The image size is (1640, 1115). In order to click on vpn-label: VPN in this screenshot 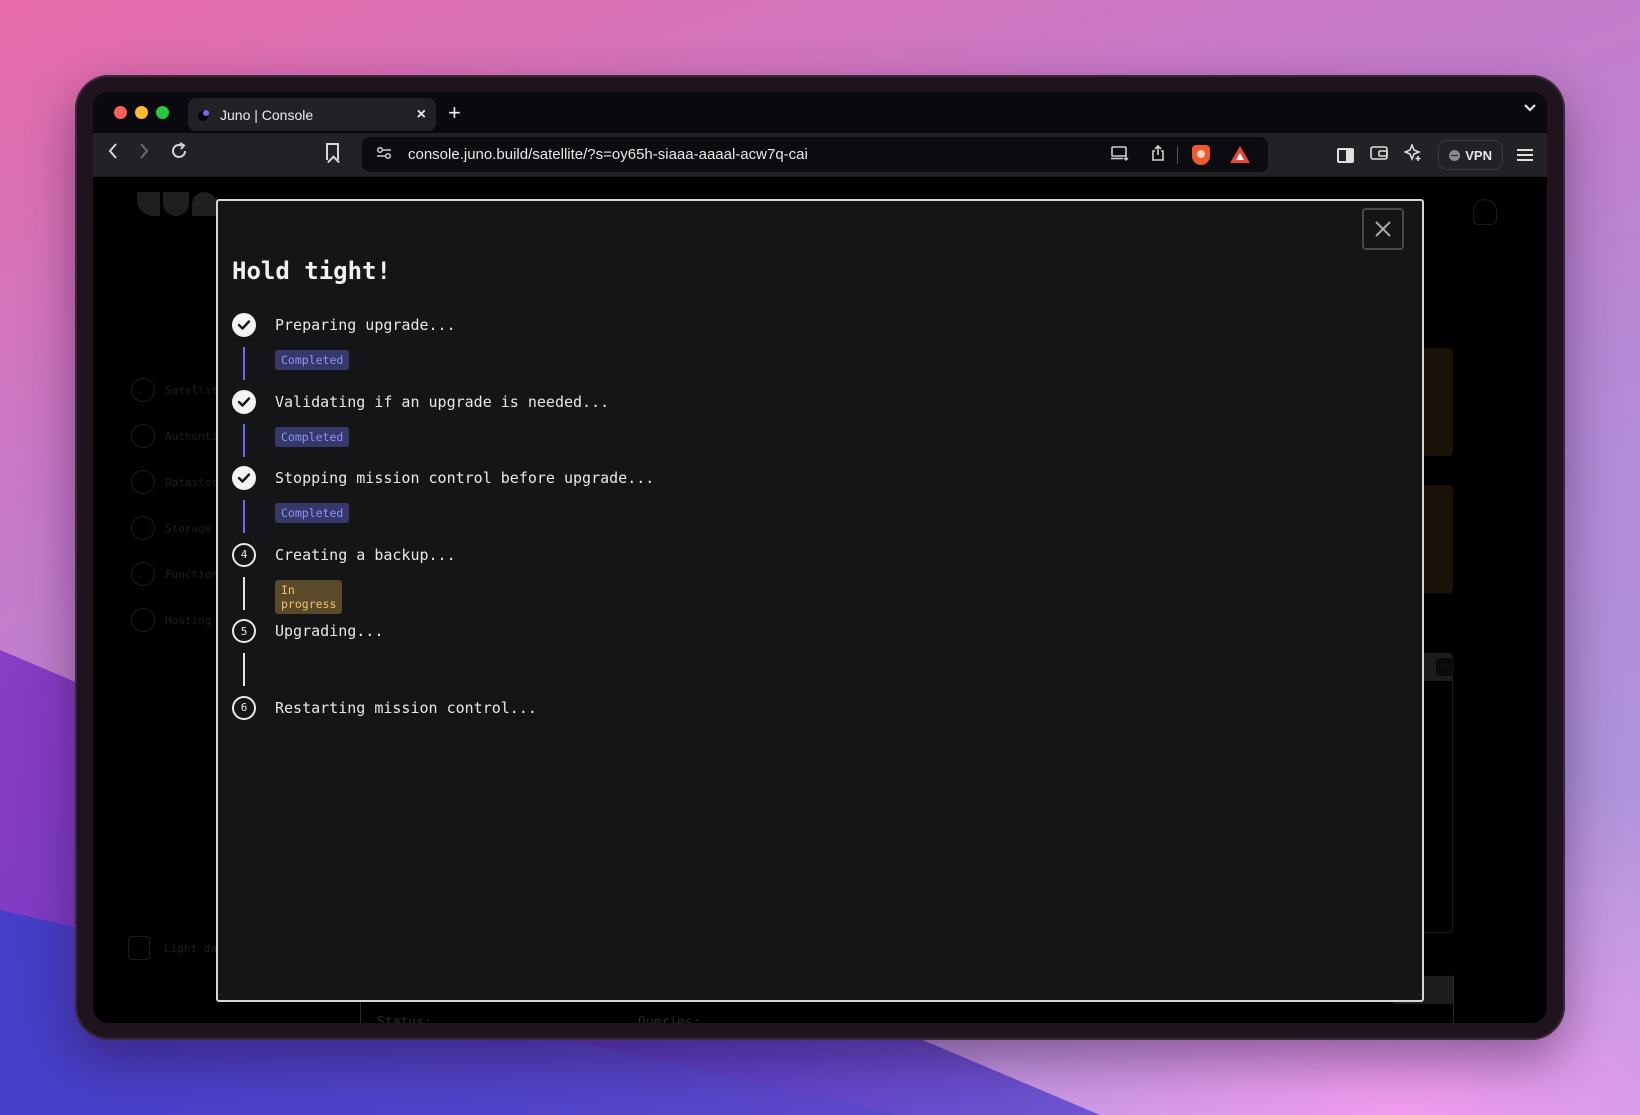, I will do `click(1478, 155)`.